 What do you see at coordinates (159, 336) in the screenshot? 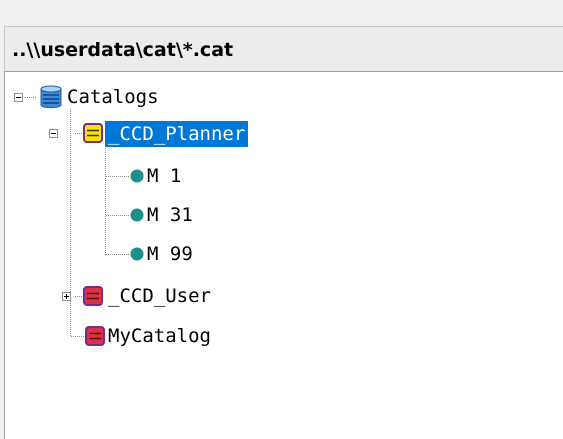
I see `tree-node-mycatalog: MyCatalog` at bounding box center [159, 336].